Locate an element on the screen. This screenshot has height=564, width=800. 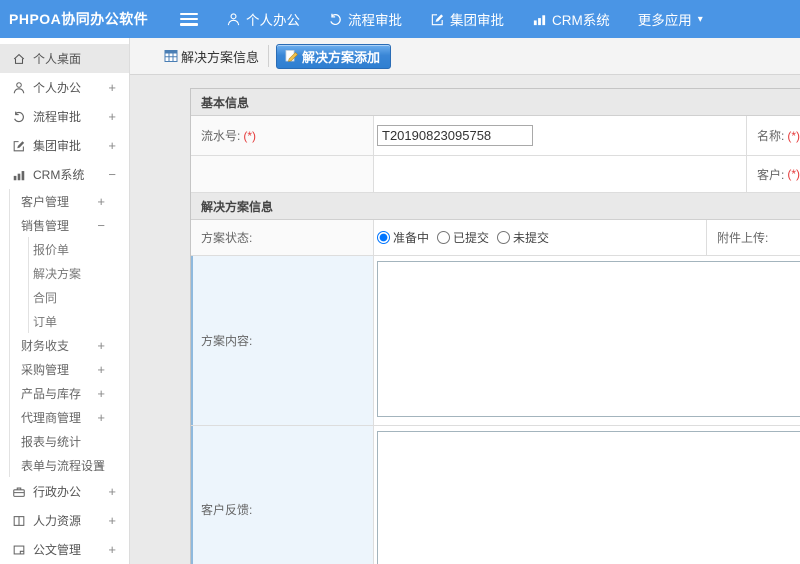
sidebar-item-agent-mgmt: 代理商管理 + is located at coordinates (64, 417).